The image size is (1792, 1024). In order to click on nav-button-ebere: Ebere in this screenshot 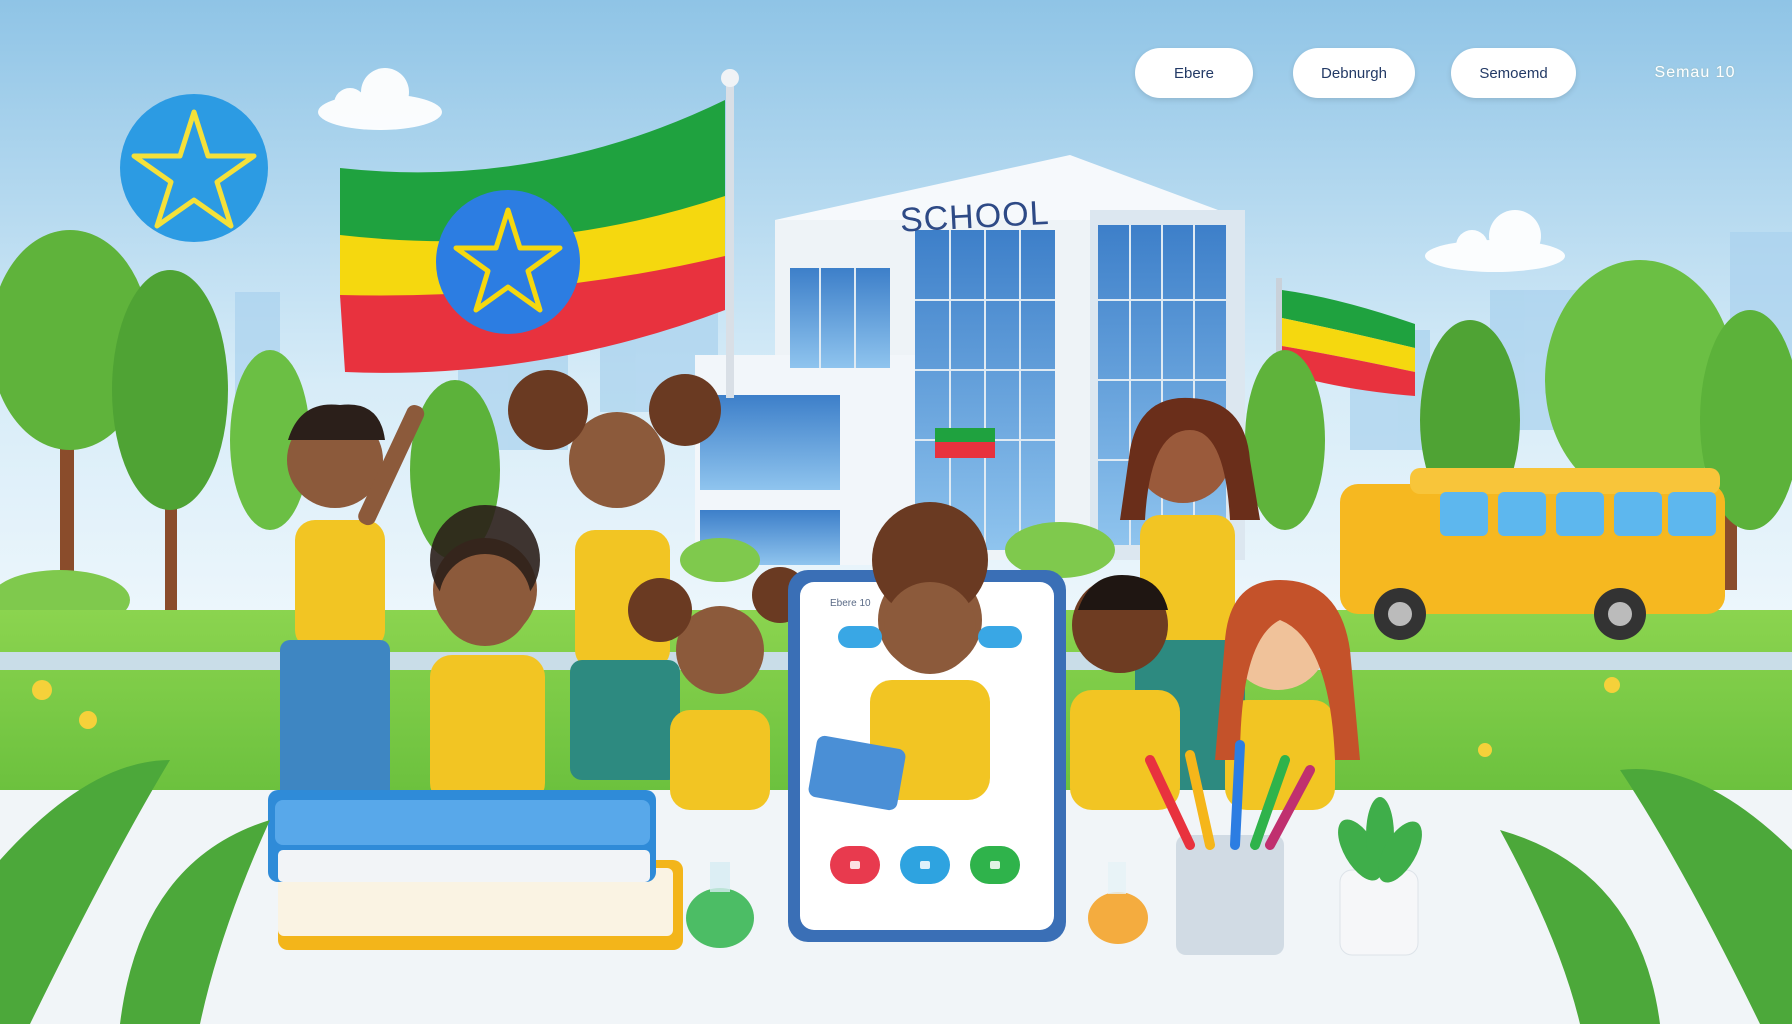, I will do `click(1194, 73)`.